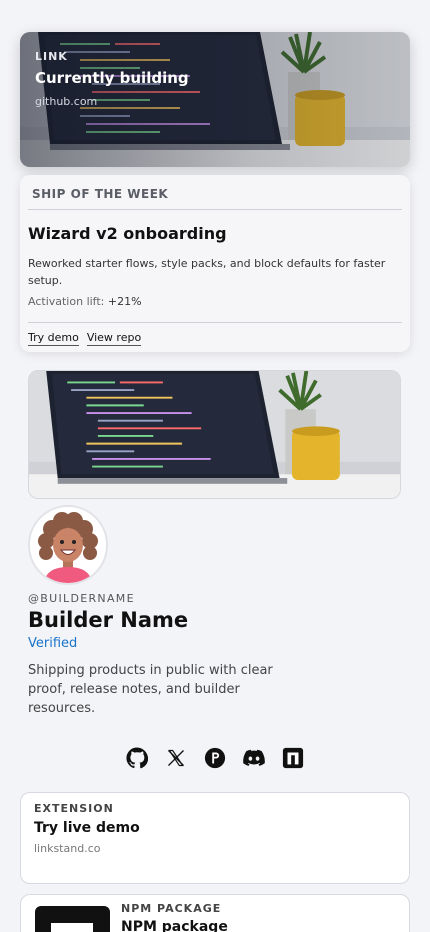 The width and height of the screenshot is (430, 932). I want to click on x-icon, so click(175, 757).